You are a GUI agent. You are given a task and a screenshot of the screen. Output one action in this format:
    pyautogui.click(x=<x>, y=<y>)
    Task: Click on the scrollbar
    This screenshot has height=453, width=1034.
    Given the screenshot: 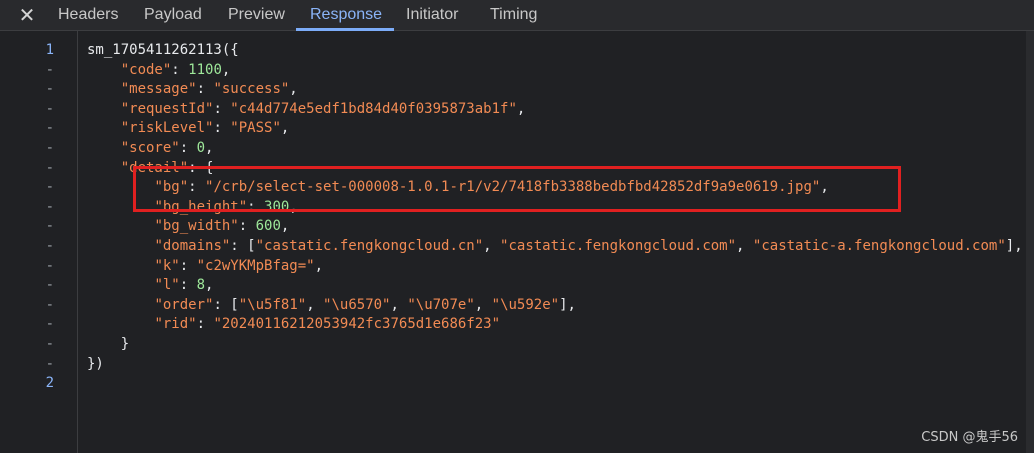 What is the action you would take?
    pyautogui.click(x=1030, y=242)
    